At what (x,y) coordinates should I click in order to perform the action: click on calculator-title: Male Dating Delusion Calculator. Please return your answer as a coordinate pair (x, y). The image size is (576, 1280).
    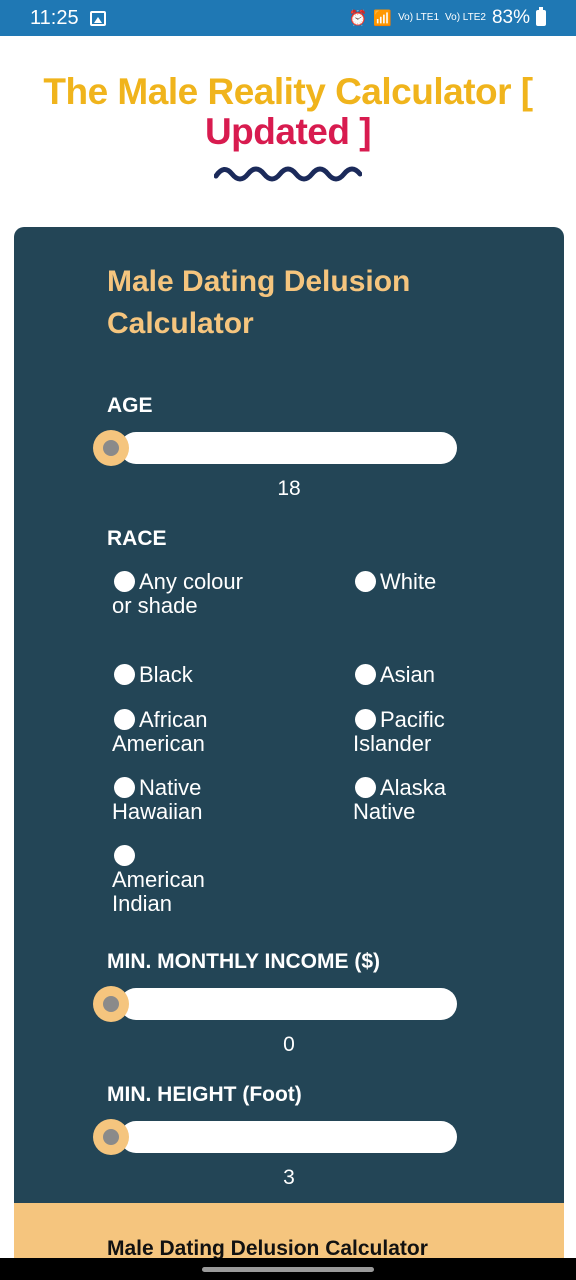
    Looking at the image, I should click on (259, 302).